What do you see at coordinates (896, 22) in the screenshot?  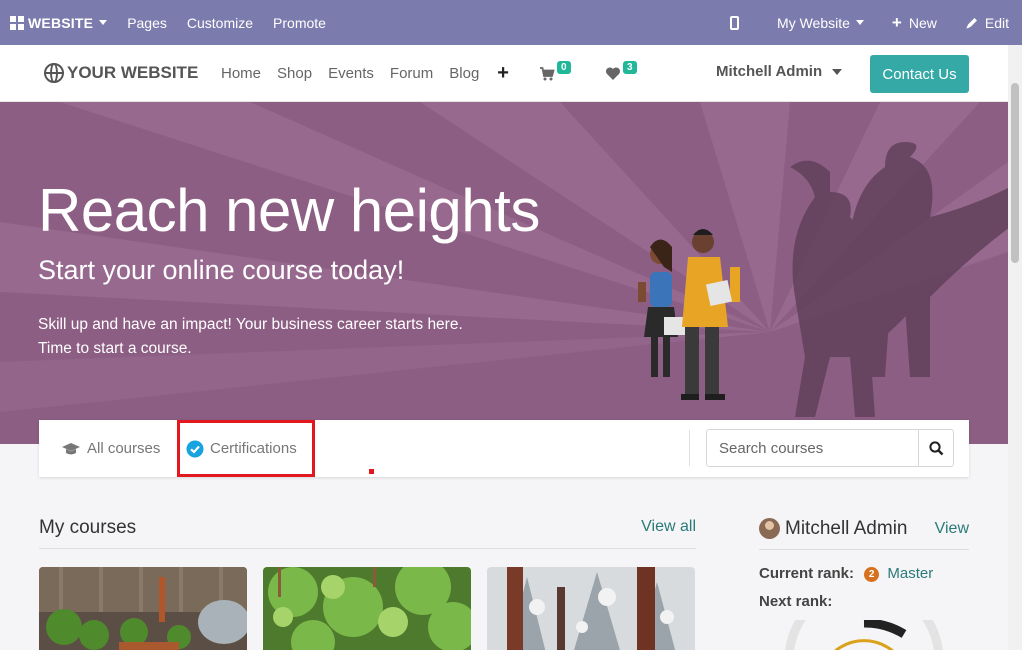 I see `plus-icon: +` at bounding box center [896, 22].